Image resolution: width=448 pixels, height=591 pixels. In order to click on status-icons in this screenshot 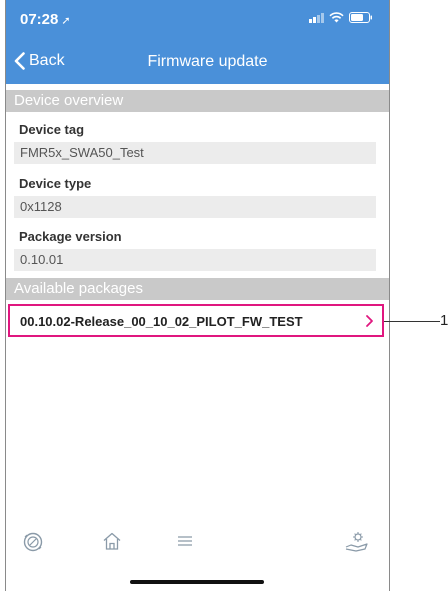, I will do `click(341, 17)`.